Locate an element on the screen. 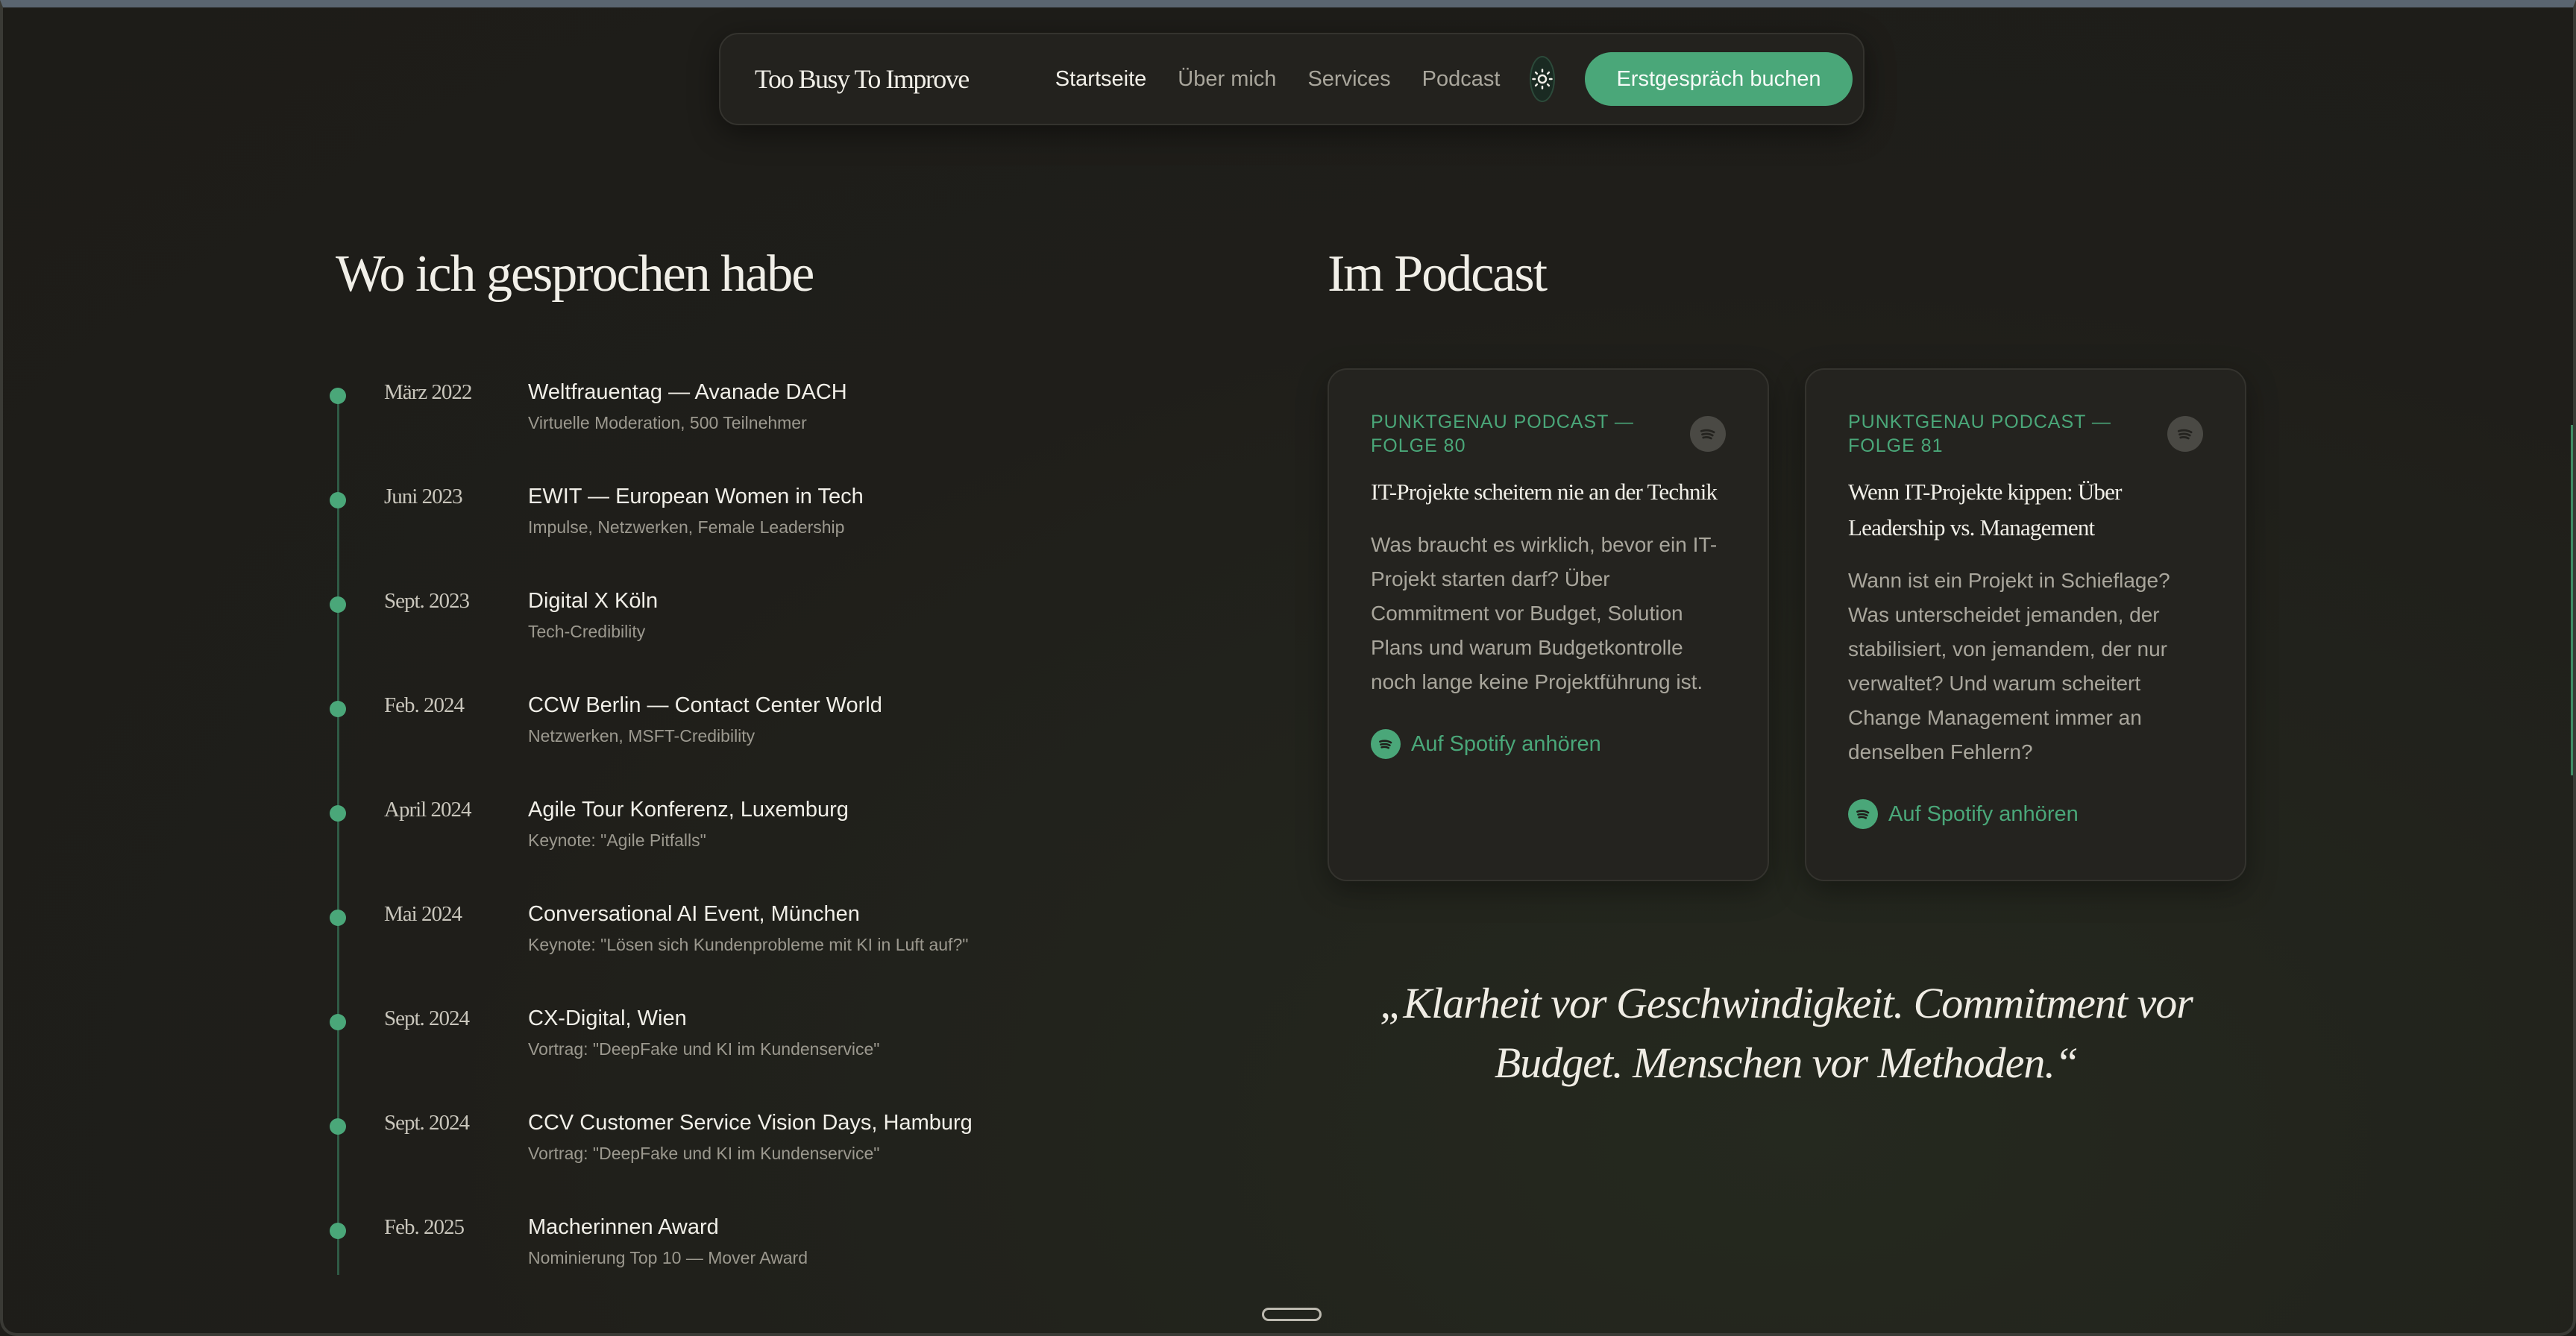  talk-title: Digital X Köln is located at coordinates (594, 601).